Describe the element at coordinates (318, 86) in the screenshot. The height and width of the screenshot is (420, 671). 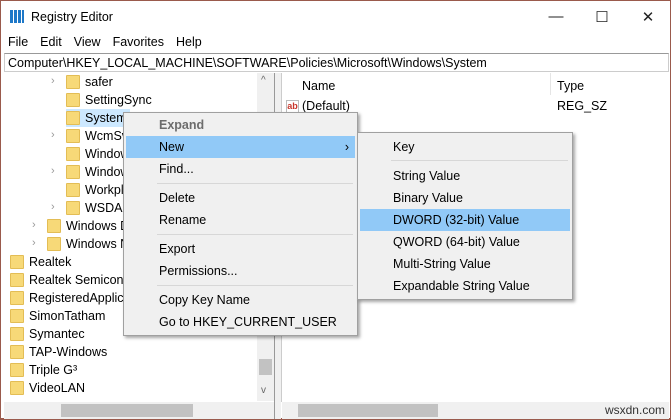
I see `column-name: Name` at that location.